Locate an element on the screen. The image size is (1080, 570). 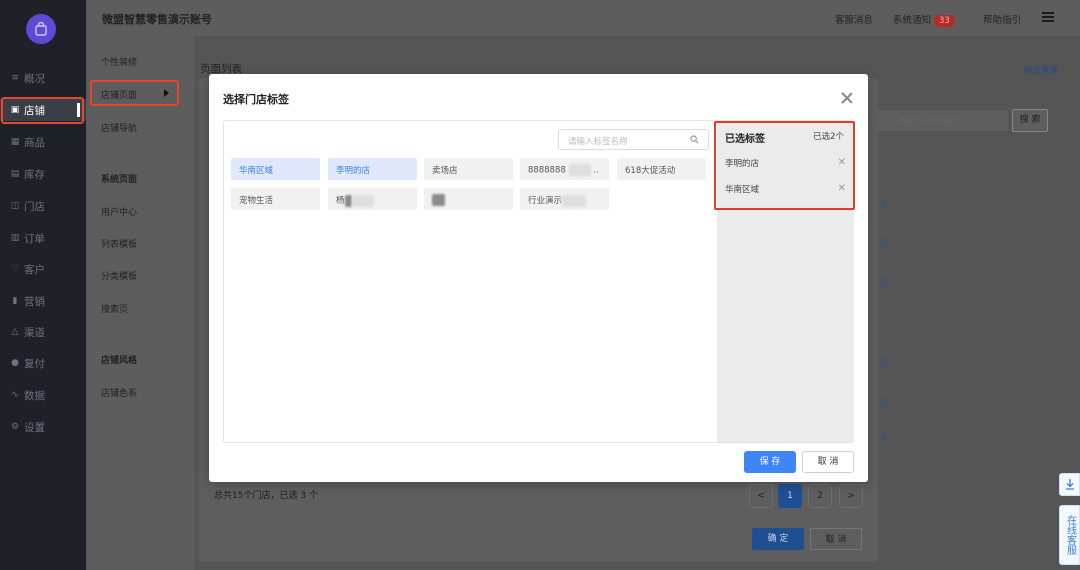
save-button: 保 存 is located at coordinates (770, 462).